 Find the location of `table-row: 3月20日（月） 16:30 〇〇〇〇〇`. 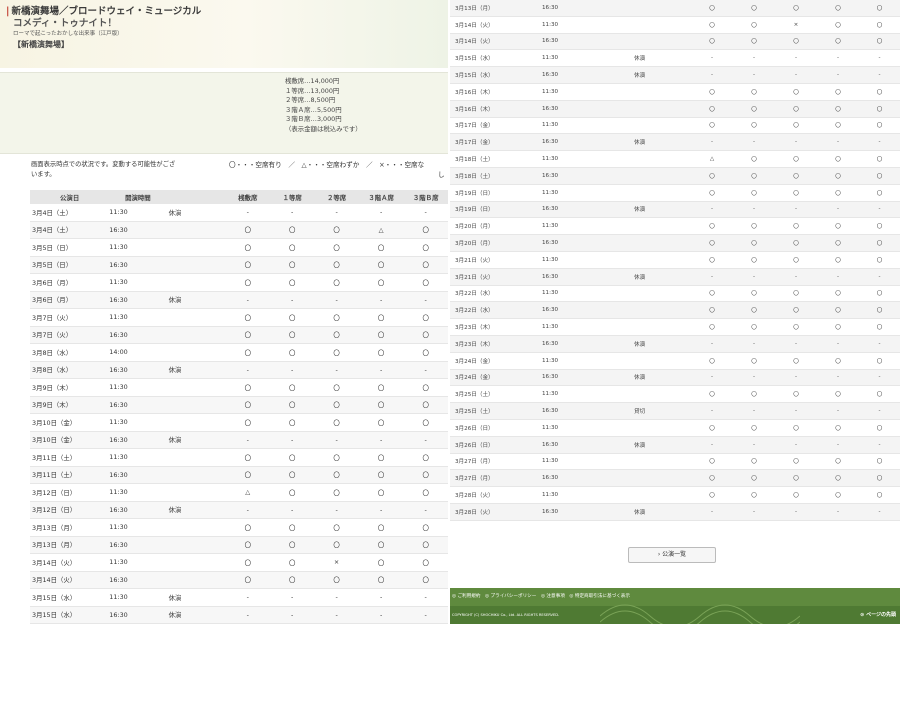

table-row: 3月20日（月） 16:30 〇〇〇〇〇 is located at coordinates (675, 243).